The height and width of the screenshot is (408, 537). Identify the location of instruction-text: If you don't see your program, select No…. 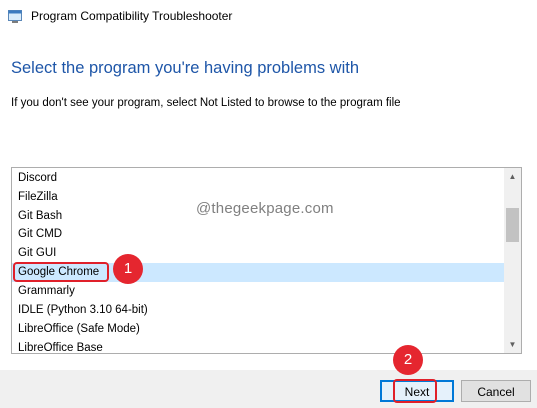
(206, 103).